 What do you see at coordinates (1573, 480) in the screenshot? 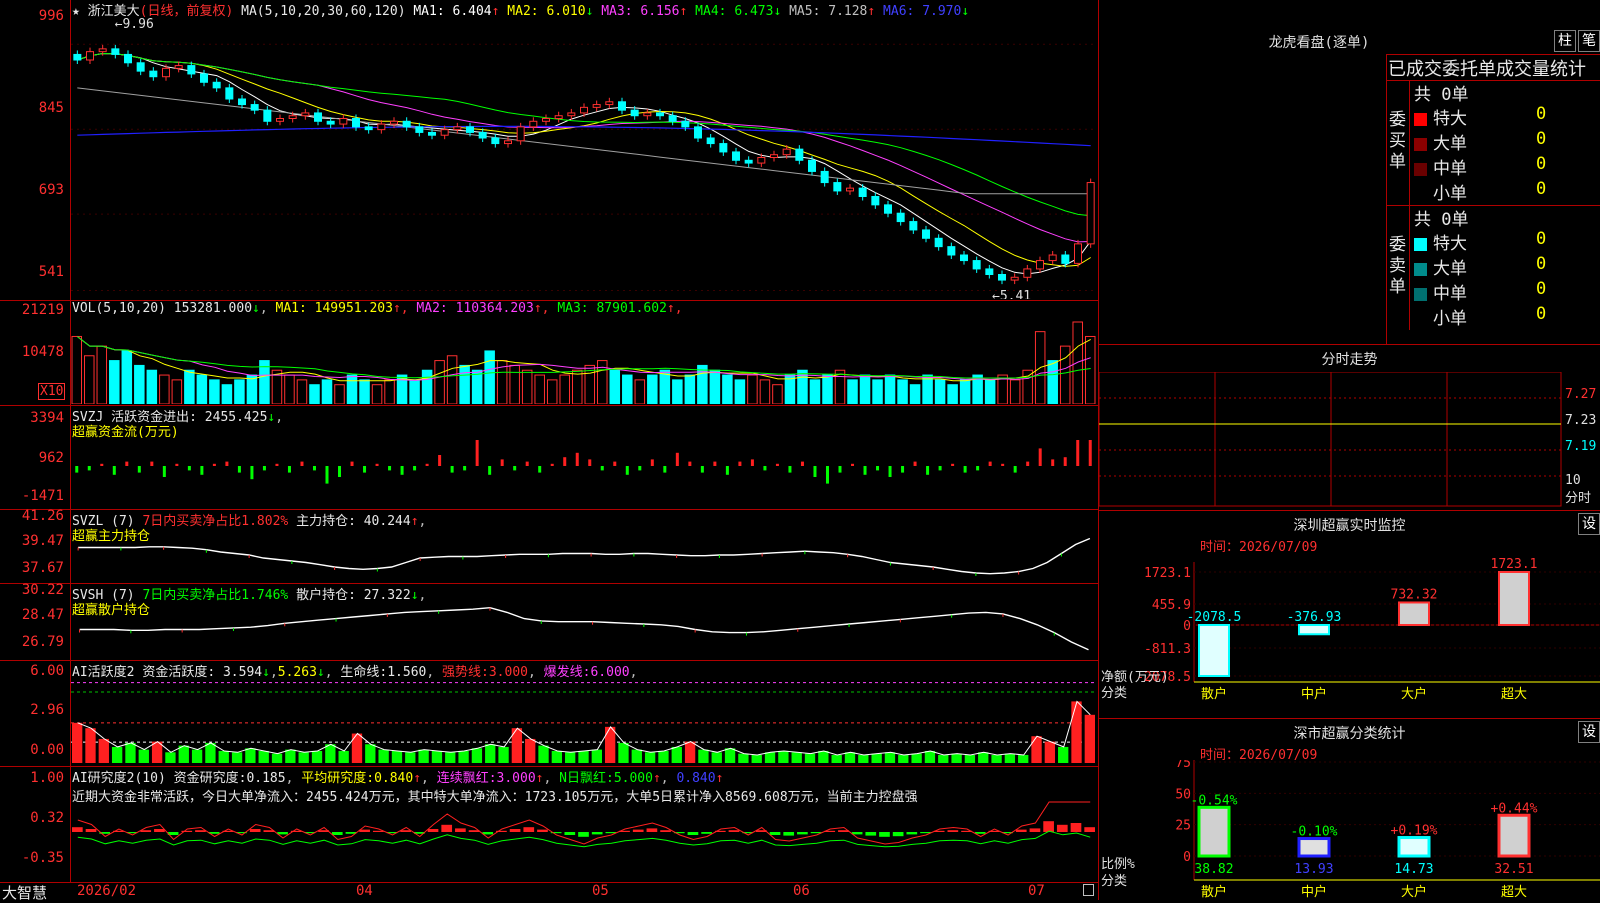
I see `vol-tick: 10` at bounding box center [1573, 480].